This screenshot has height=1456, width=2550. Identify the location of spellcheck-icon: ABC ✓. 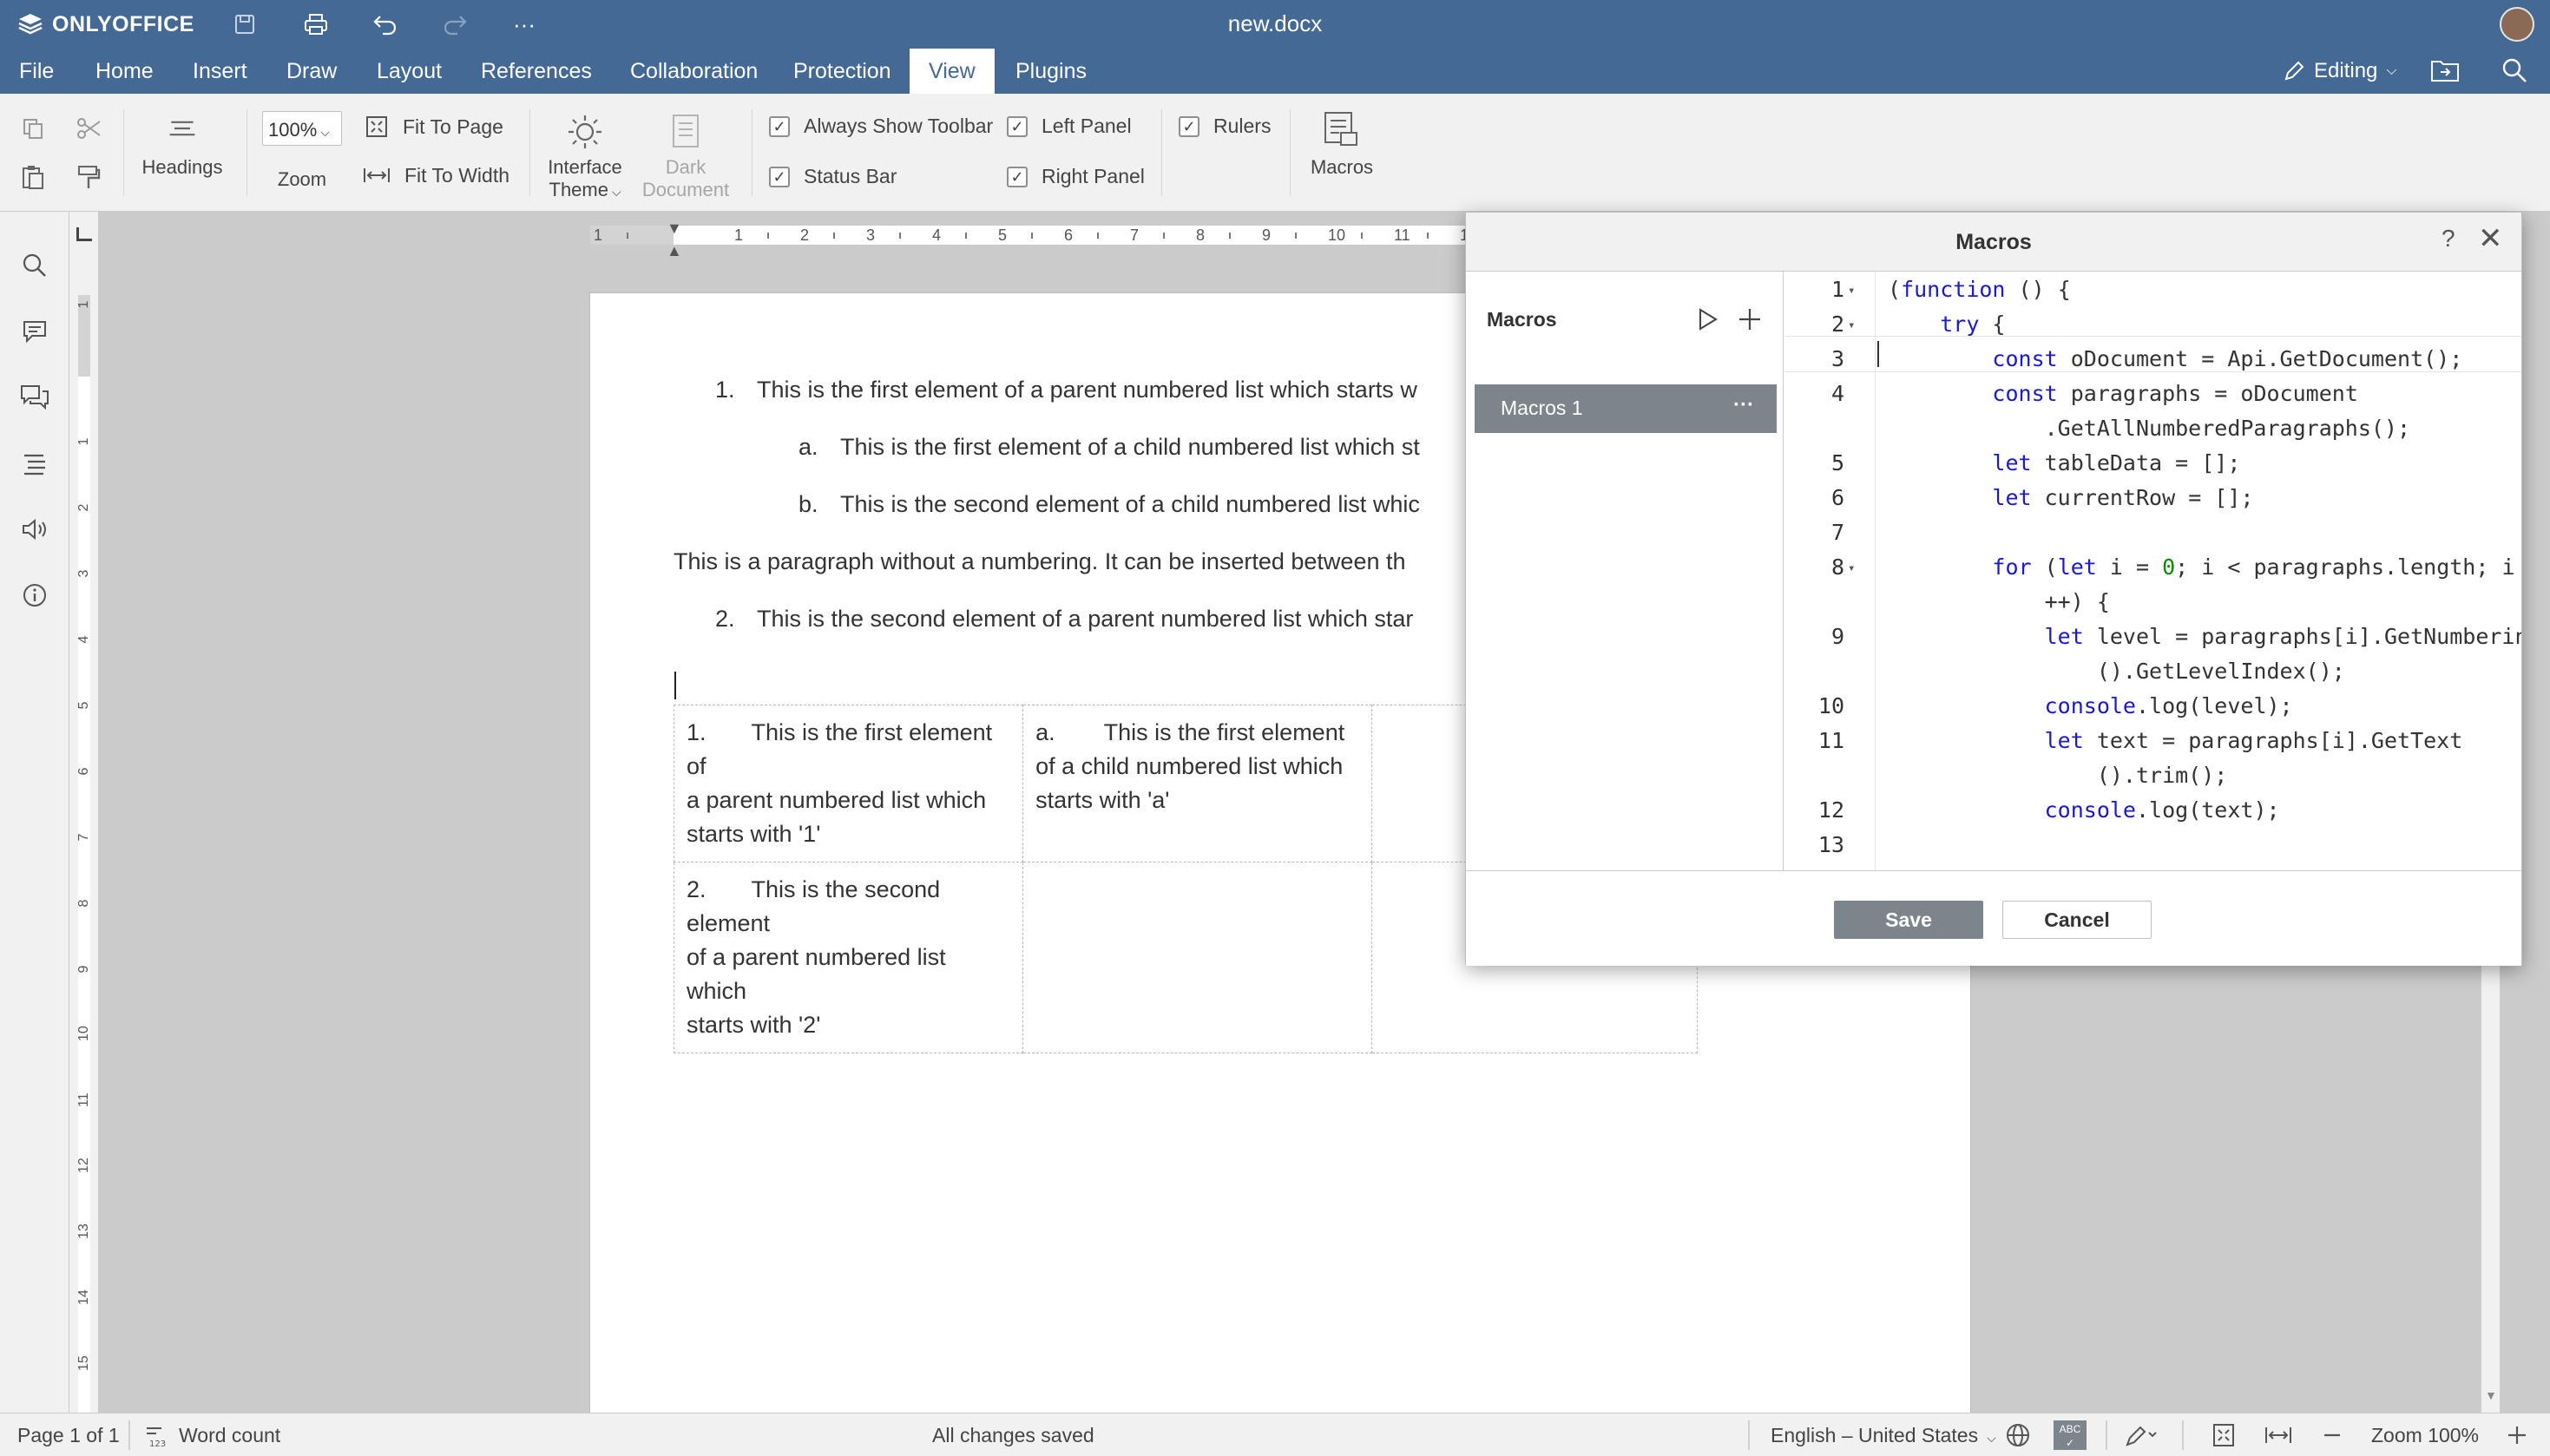
(2070, 1435).